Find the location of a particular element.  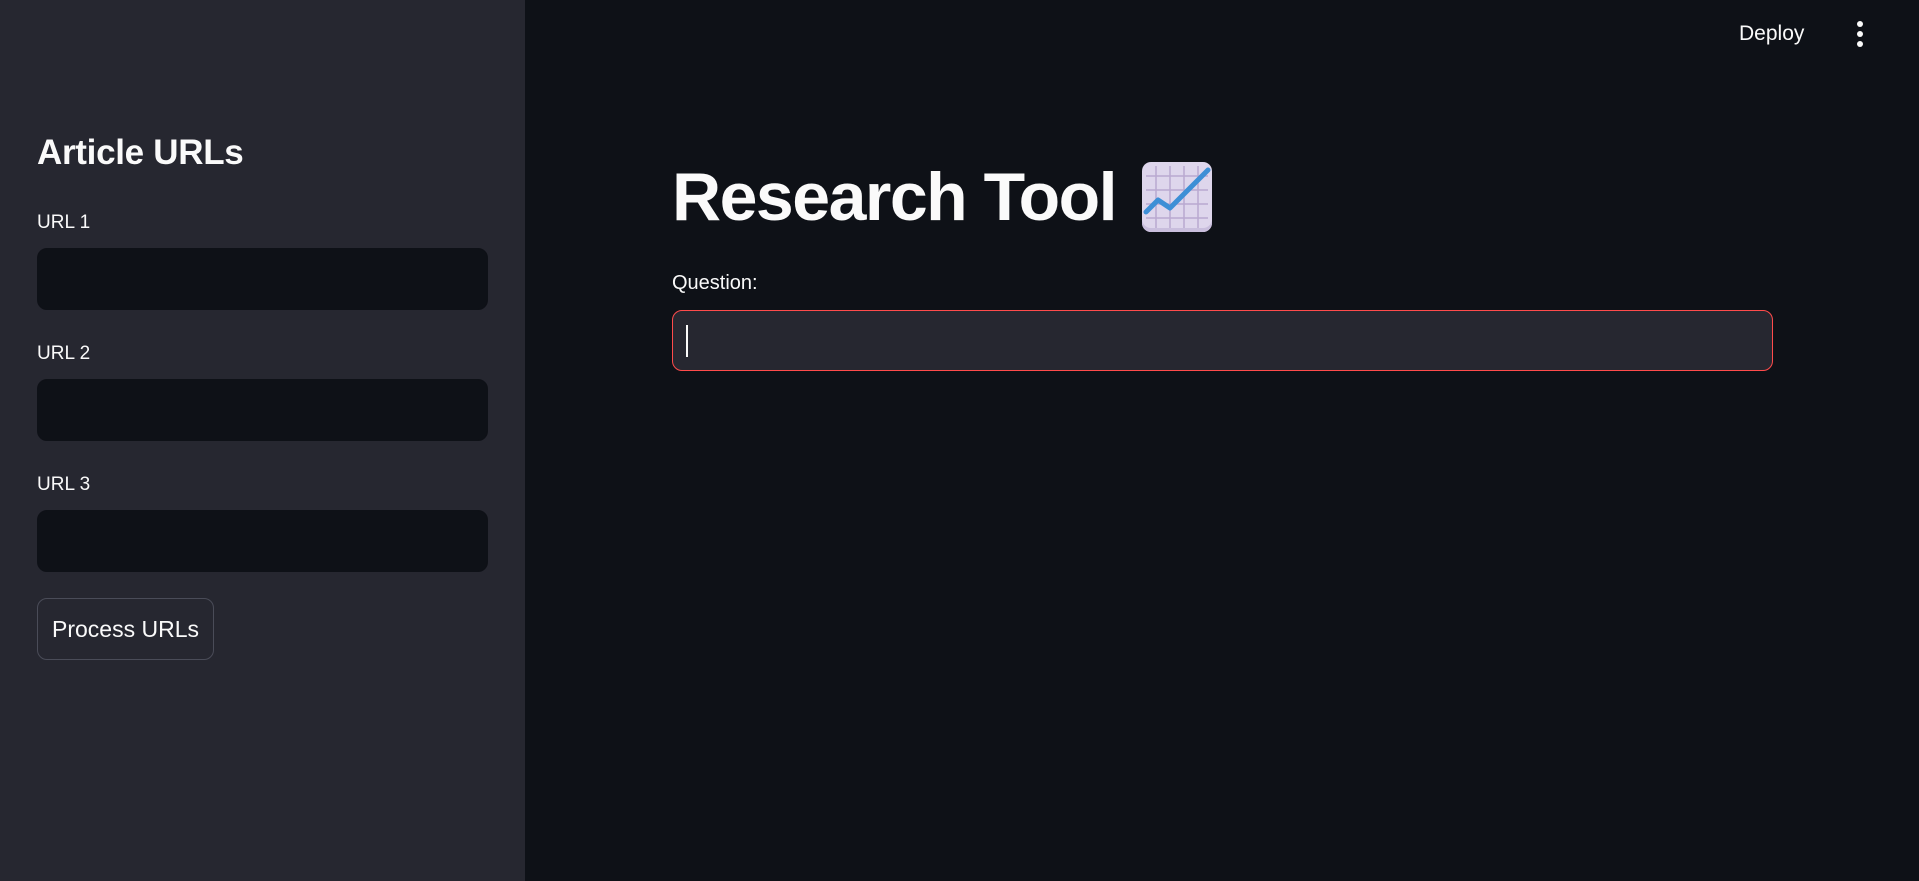

url-3-label: URL 3 is located at coordinates (64, 484).